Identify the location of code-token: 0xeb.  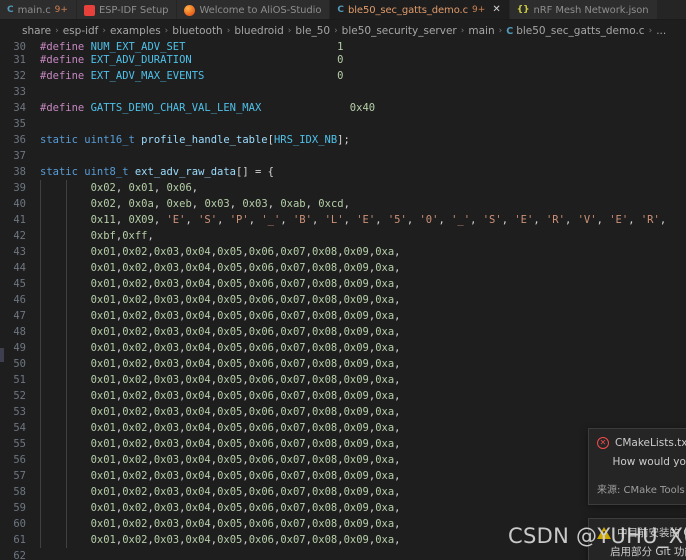
(179, 204).